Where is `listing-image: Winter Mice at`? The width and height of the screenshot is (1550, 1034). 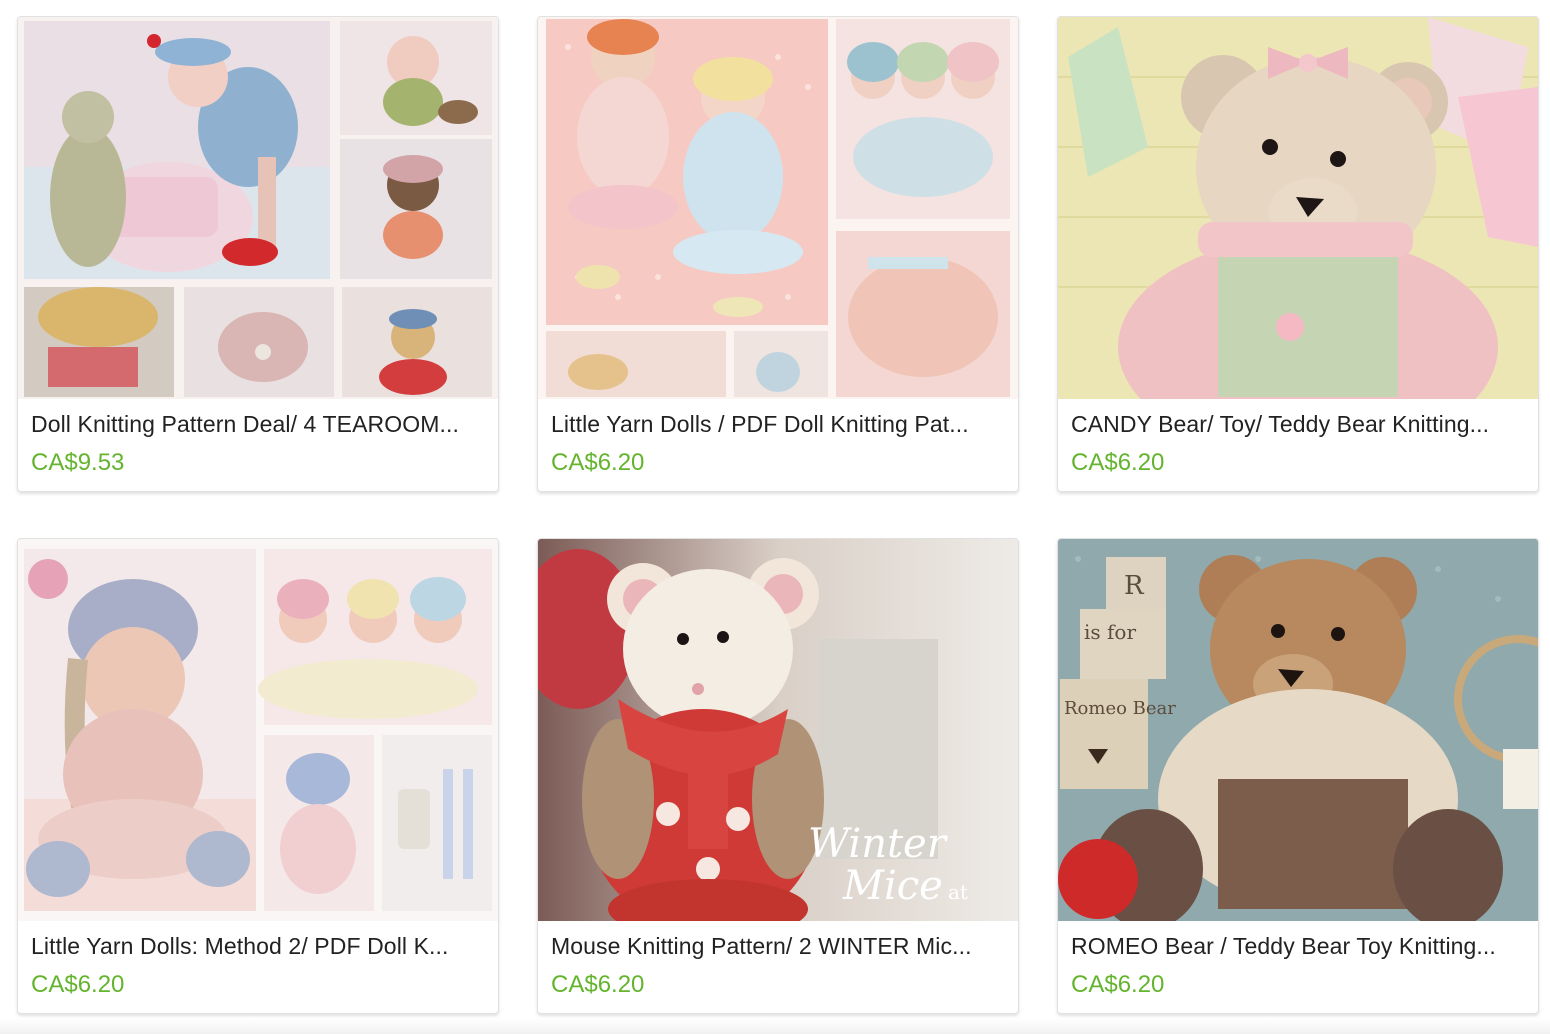 listing-image: Winter Mice at is located at coordinates (778, 730).